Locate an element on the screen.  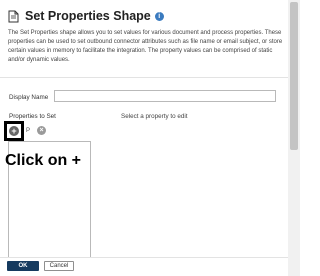
info-icon: i is located at coordinates (159, 16).